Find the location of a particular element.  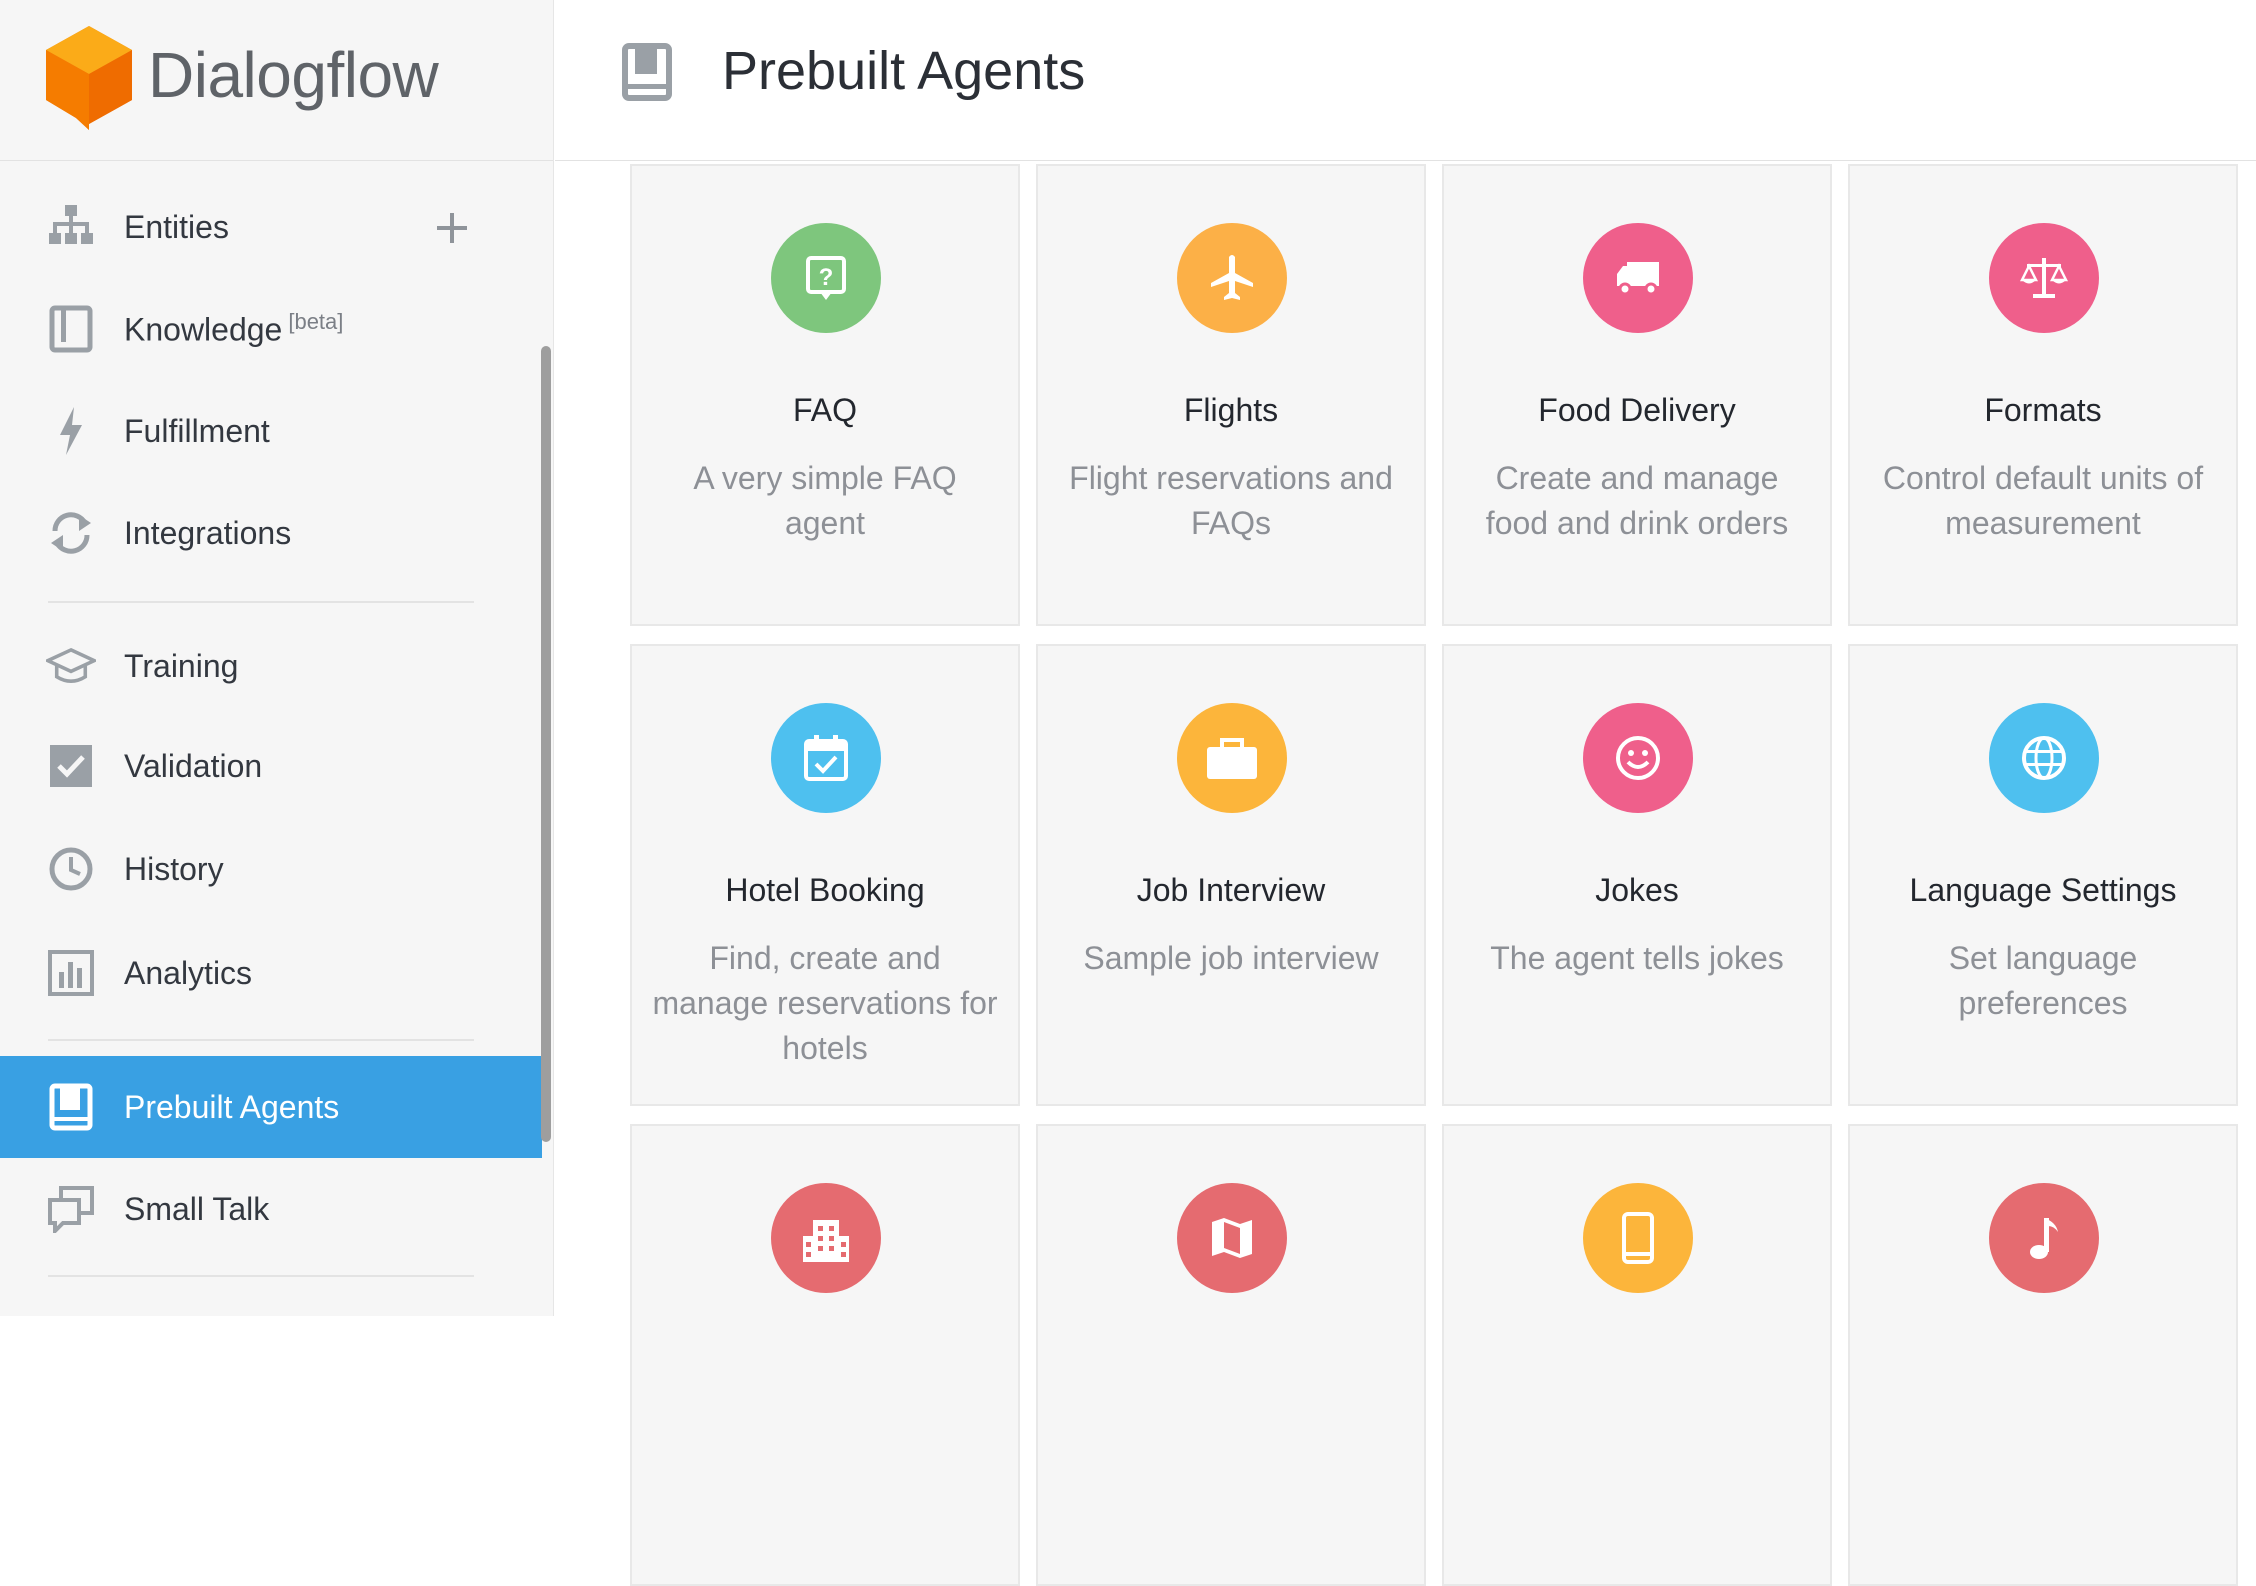

agent-card-flights: Flights Flight reservations and FAQs is located at coordinates (1231, 395).